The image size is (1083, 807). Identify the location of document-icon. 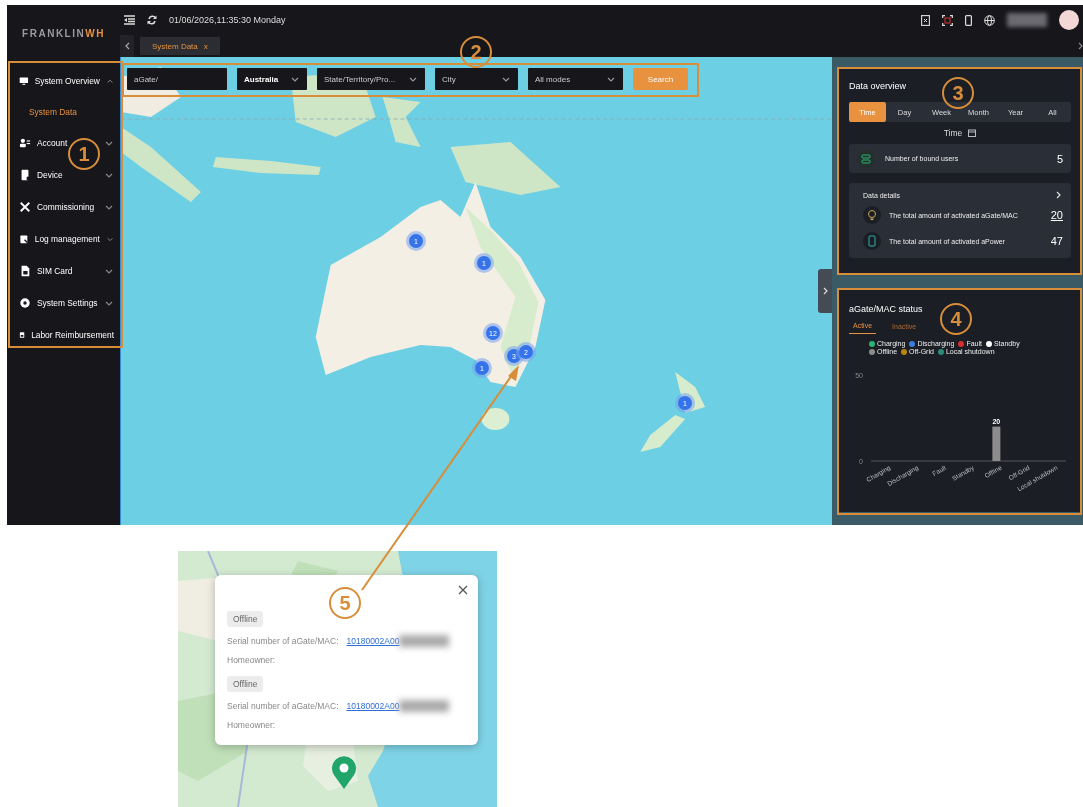
(925, 20).